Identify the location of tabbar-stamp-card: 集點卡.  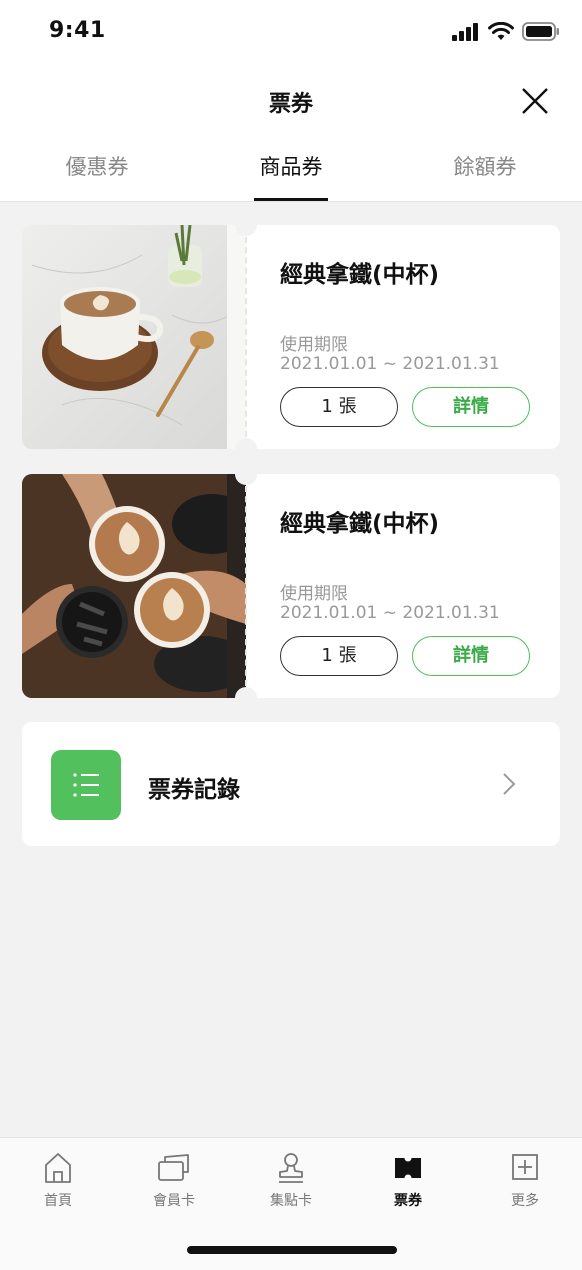
(291, 1181).